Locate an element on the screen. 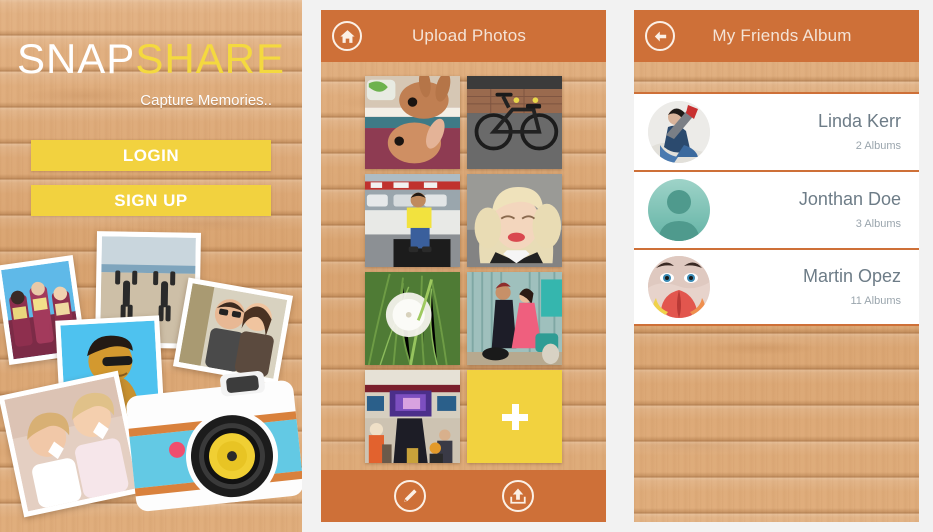 Image resolution: width=933 pixels, height=532 pixels. upload-icon is located at coordinates (517, 496).